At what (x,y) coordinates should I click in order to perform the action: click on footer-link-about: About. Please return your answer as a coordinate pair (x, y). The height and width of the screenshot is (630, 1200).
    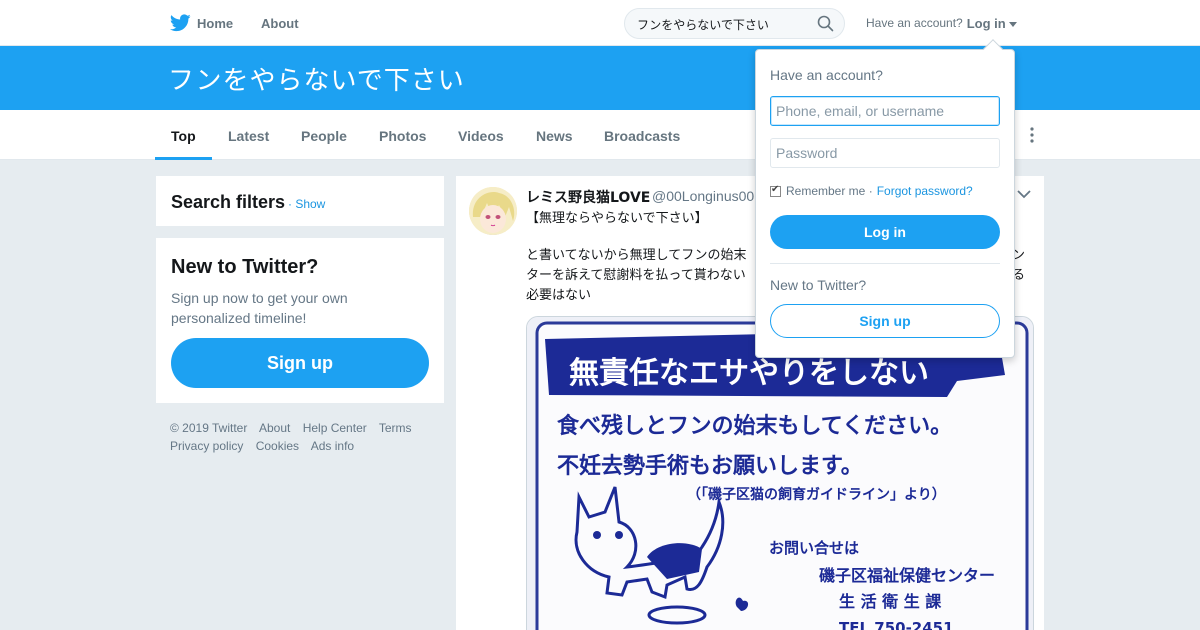
    Looking at the image, I should click on (274, 428).